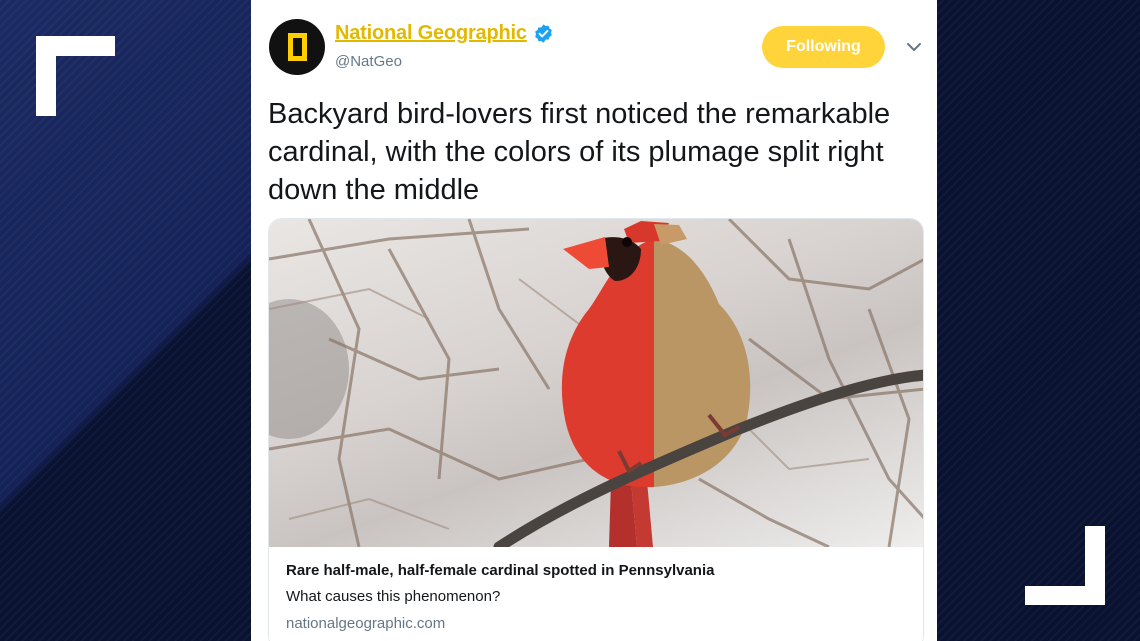 The image size is (1140, 641). I want to click on card-domain: nationalgeographic.com, so click(365, 623).